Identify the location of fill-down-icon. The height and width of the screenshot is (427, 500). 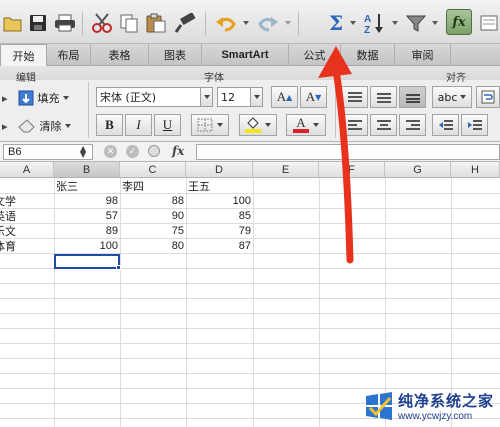
(26, 98).